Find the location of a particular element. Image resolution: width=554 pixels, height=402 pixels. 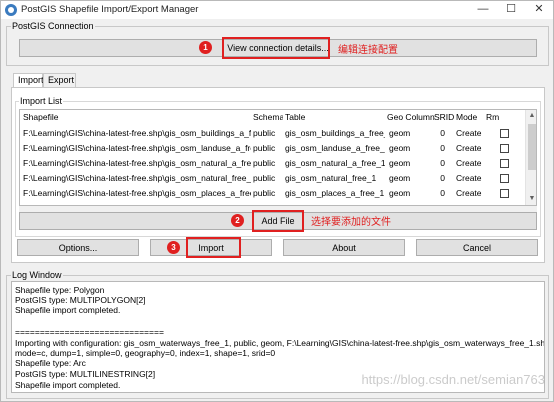

step-marker-1: 1 is located at coordinates (205, 47).